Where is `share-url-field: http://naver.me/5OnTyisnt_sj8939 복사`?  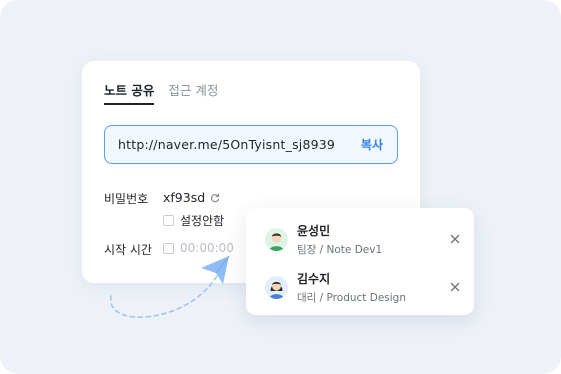
share-url-field: http://naver.me/5OnTyisnt_sj8939 복사 is located at coordinates (251, 144).